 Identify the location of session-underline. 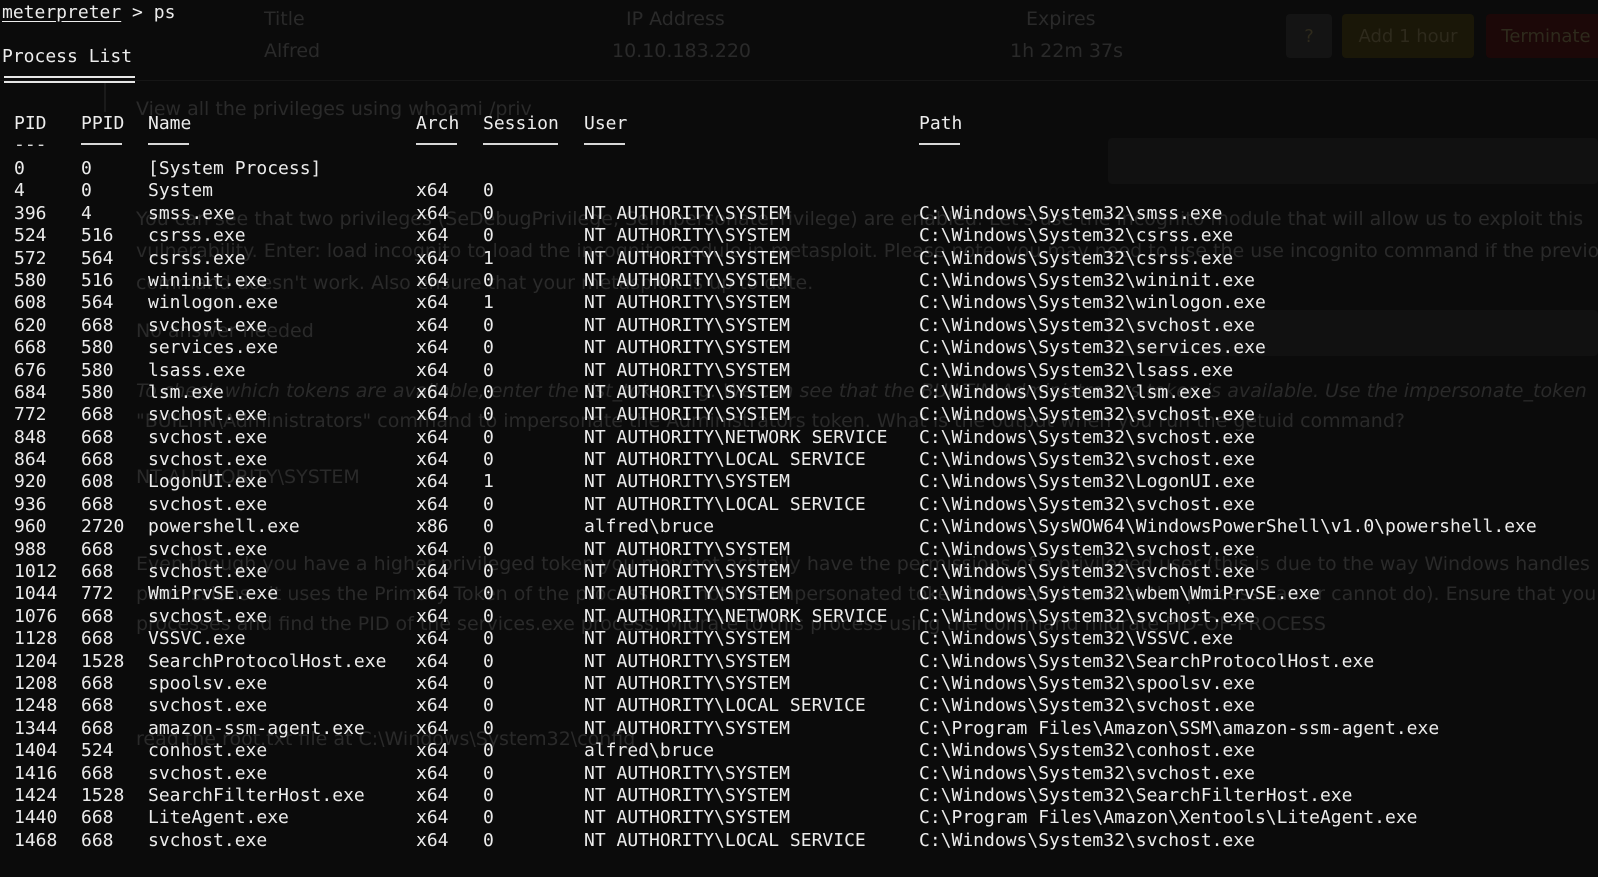
(520, 144).